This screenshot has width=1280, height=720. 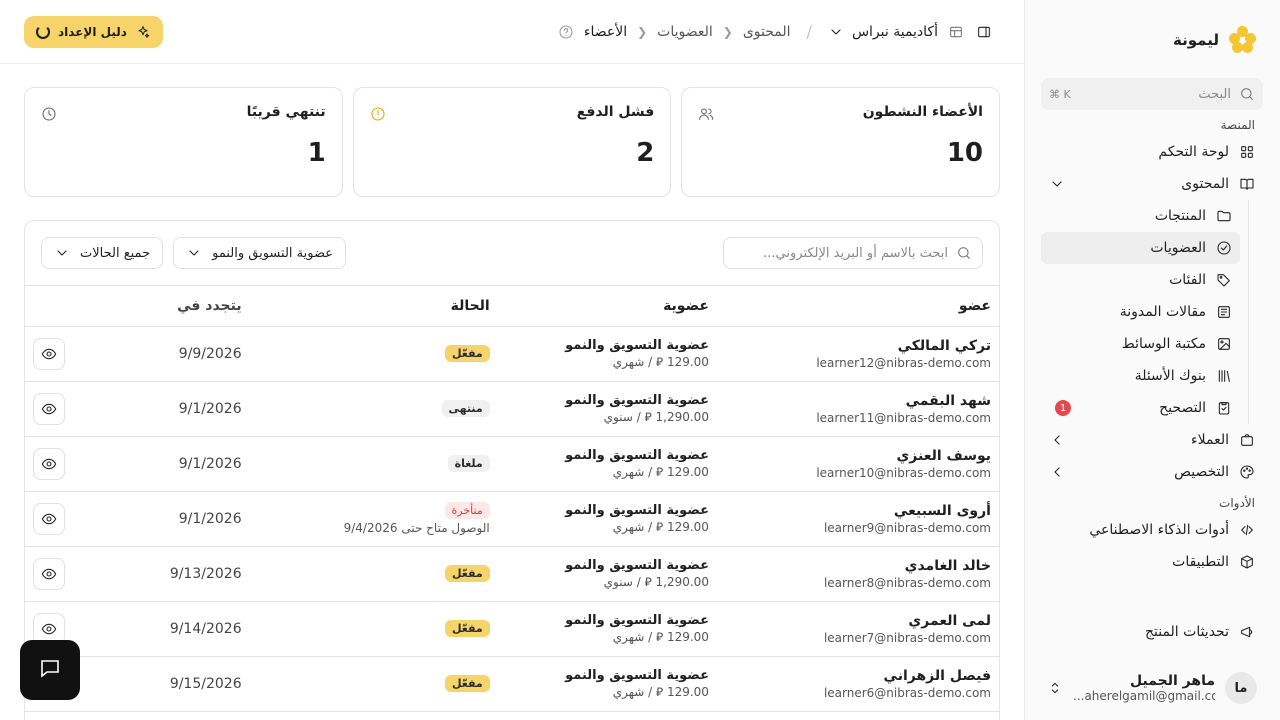 I want to click on stat-title: تنتهي قريبًا, so click(x=286, y=112).